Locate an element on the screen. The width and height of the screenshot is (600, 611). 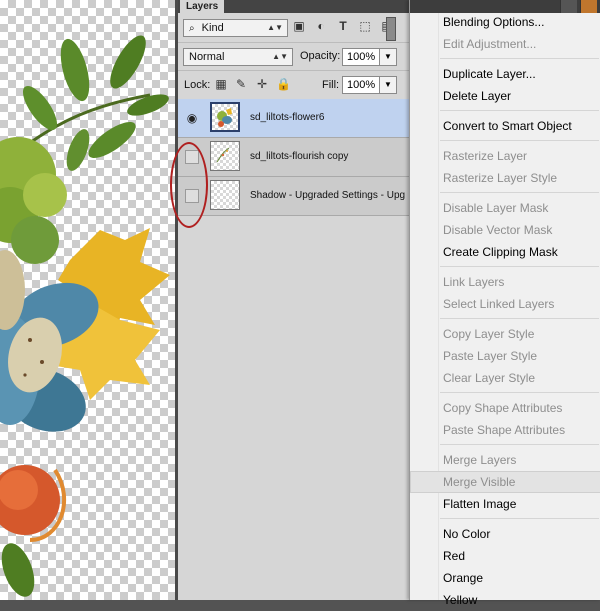
lock-all-icon: 🔒 is located at coordinates (283, 84).